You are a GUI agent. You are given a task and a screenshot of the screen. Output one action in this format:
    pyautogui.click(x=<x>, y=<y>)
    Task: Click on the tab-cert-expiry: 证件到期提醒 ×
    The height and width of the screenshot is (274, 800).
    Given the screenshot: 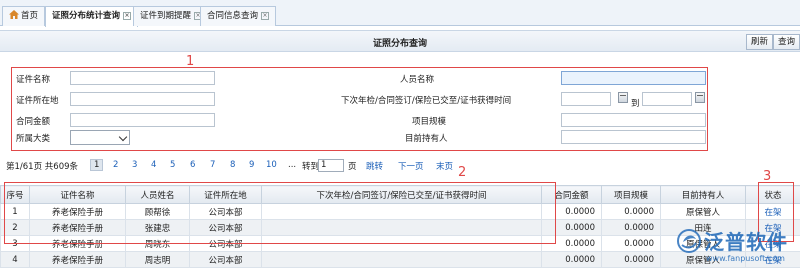 What is the action you would take?
    pyautogui.click(x=171, y=16)
    